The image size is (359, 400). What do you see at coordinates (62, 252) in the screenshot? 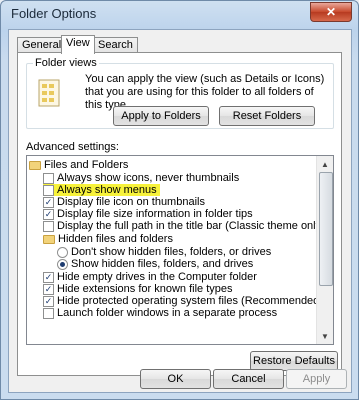
I see `radio-button` at bounding box center [62, 252].